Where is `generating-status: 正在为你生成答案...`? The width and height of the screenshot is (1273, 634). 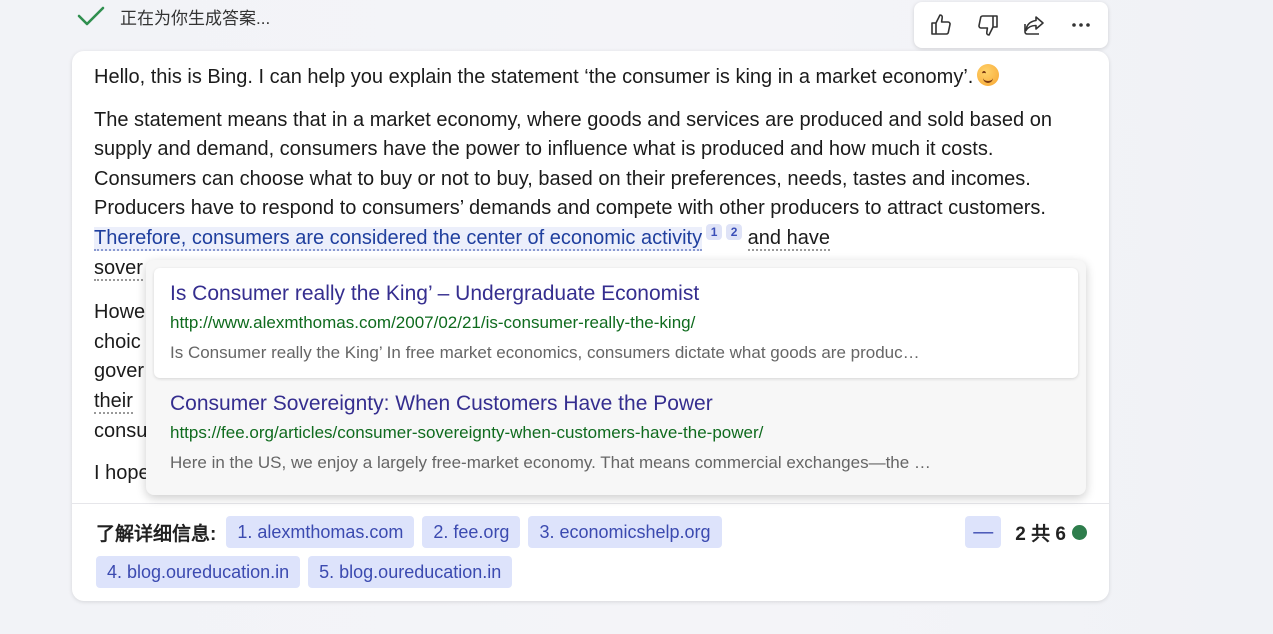 generating-status: 正在为你生成答案... is located at coordinates (173, 16).